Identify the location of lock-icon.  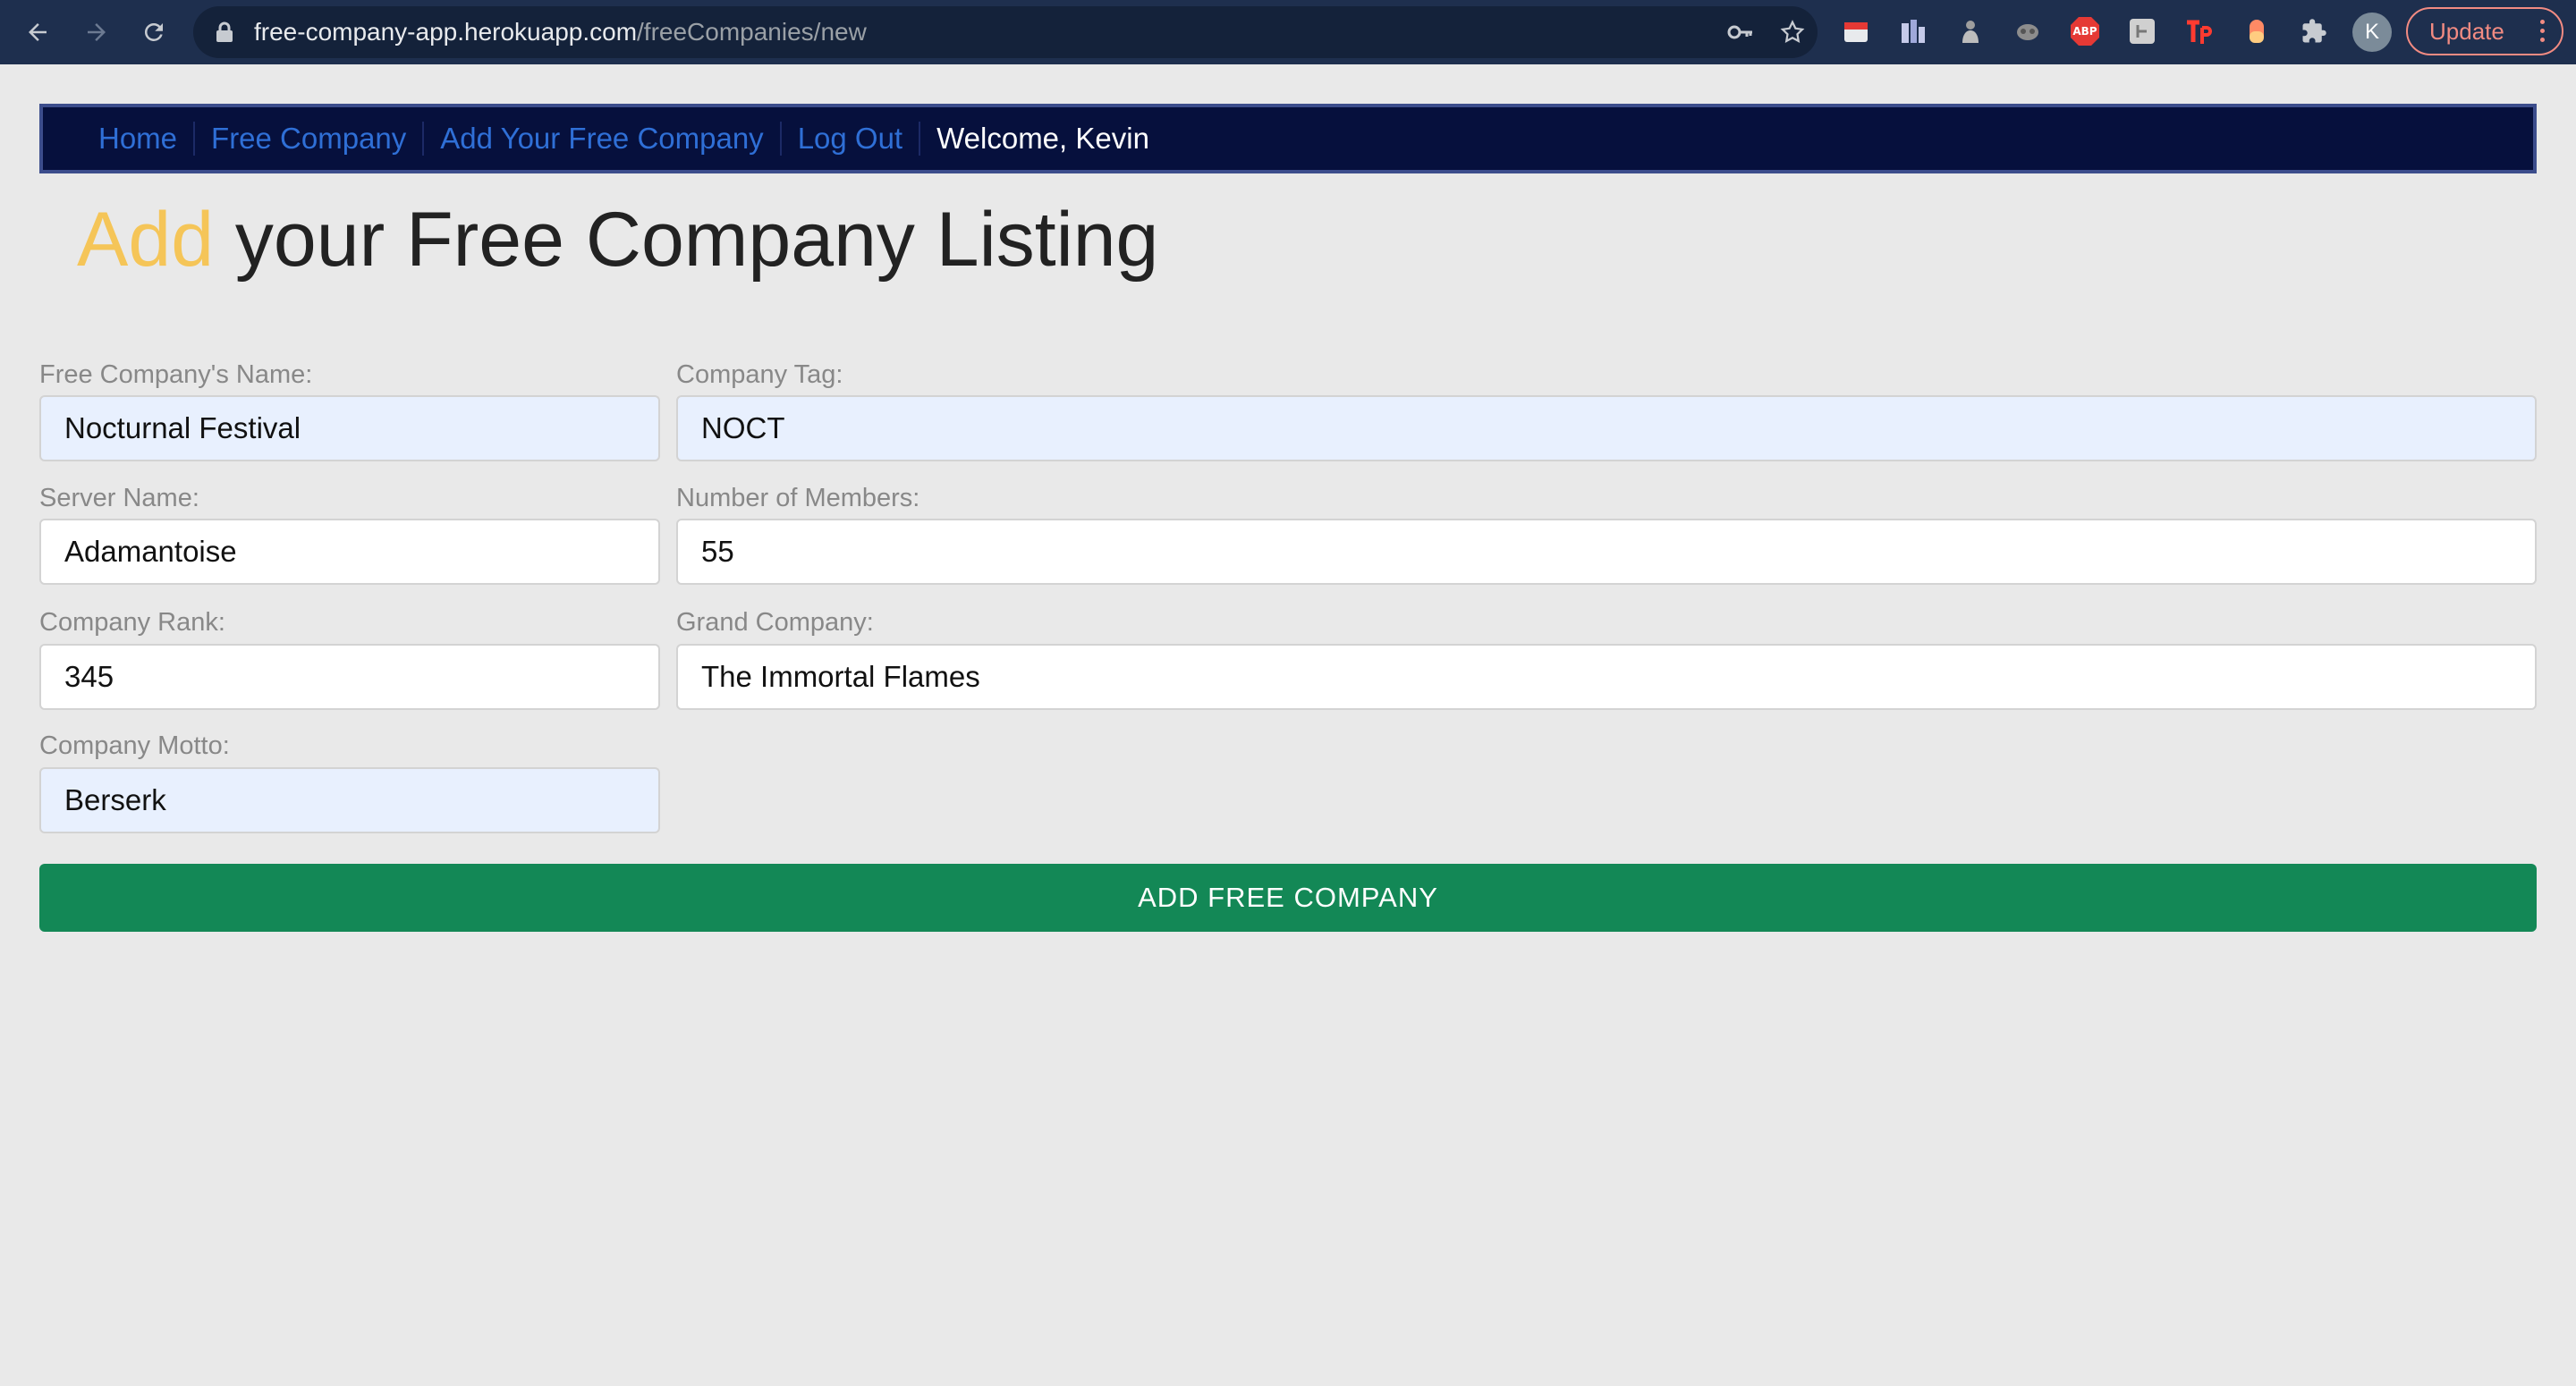
(224, 31).